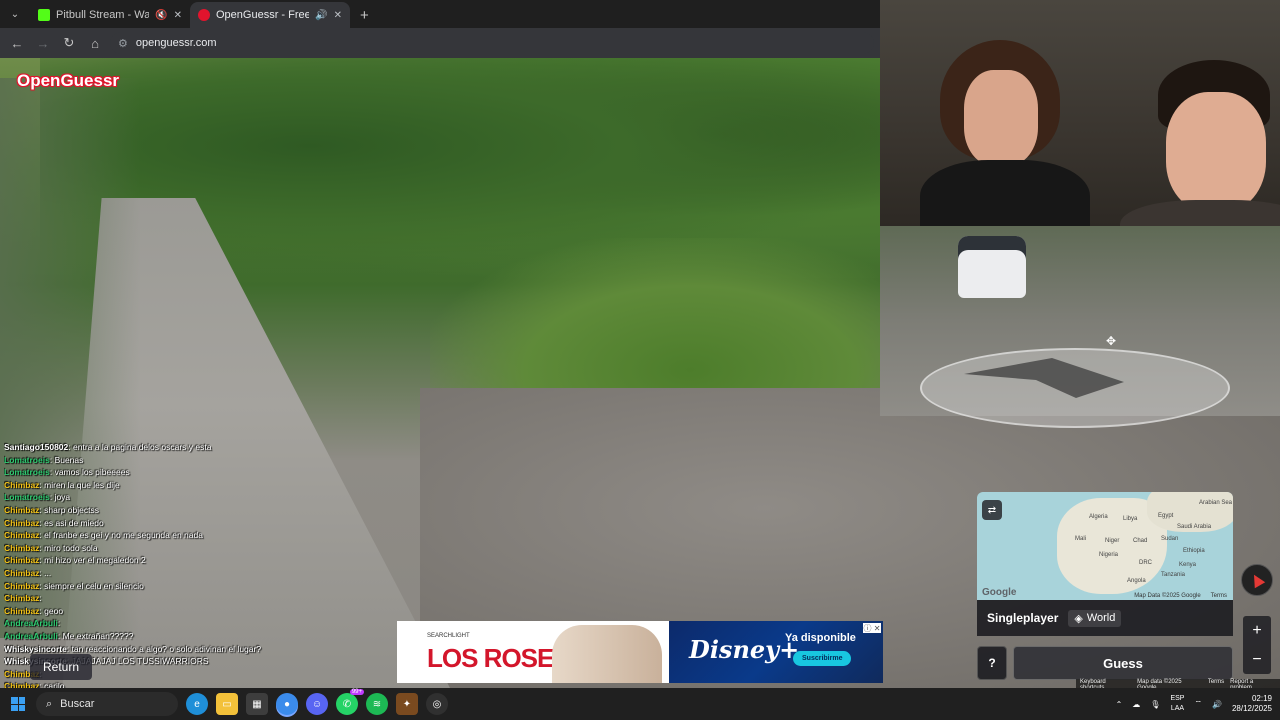 Image resolution: width=1280 pixels, height=720 pixels. Describe the element at coordinates (364, 15) in the screenshot. I see `new-tab-button: +` at that location.